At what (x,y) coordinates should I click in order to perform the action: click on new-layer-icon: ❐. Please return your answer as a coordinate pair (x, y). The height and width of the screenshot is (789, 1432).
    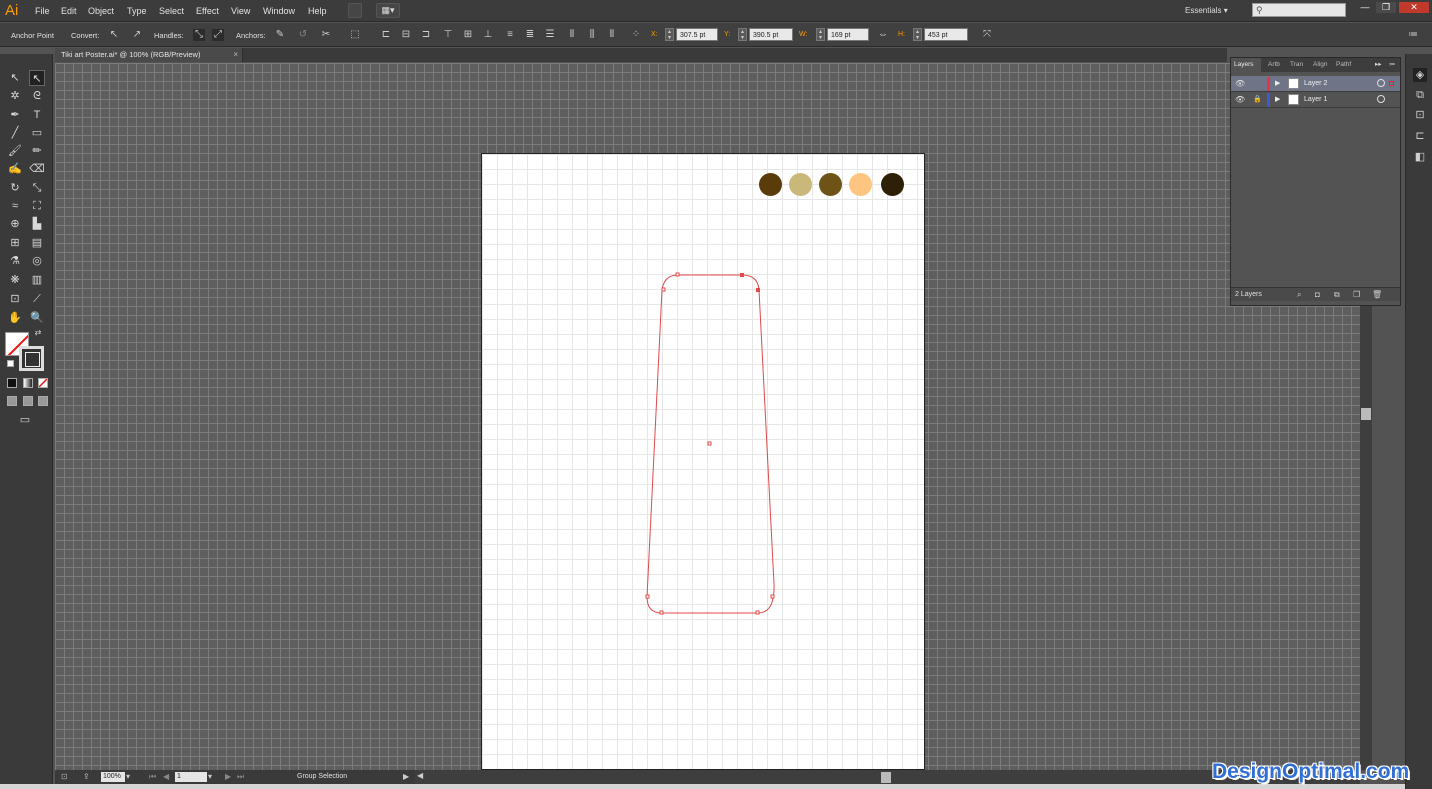
    Looking at the image, I should click on (1356, 294).